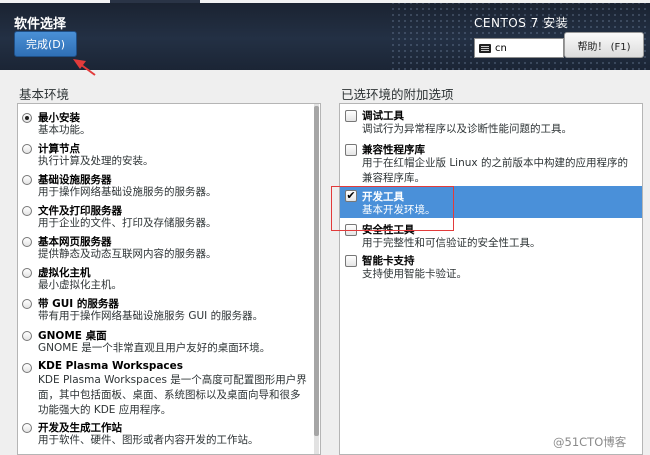 The image size is (650, 455). What do you see at coordinates (105, 410) in the screenshot?
I see `env-desc-line: 功能强大的 KDE 应用程序。` at bounding box center [105, 410].